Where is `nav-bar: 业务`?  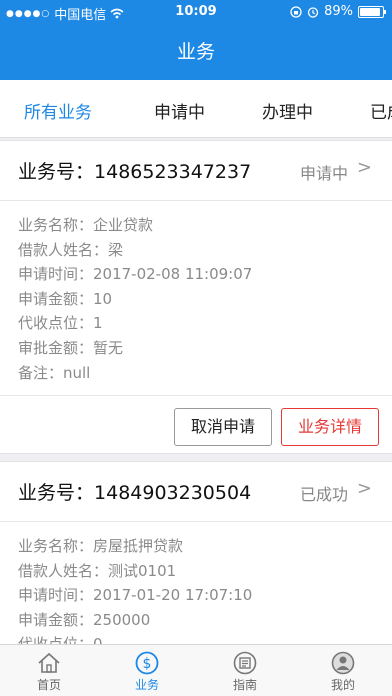
nav-bar: 业务 is located at coordinates (196, 52).